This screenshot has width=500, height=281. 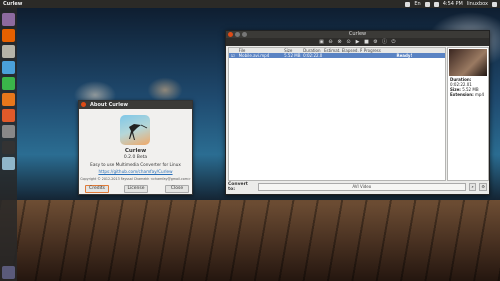 What do you see at coordinates (393, 42) in the screenshot?
I see `quit-icon: ⏻` at bounding box center [393, 42].